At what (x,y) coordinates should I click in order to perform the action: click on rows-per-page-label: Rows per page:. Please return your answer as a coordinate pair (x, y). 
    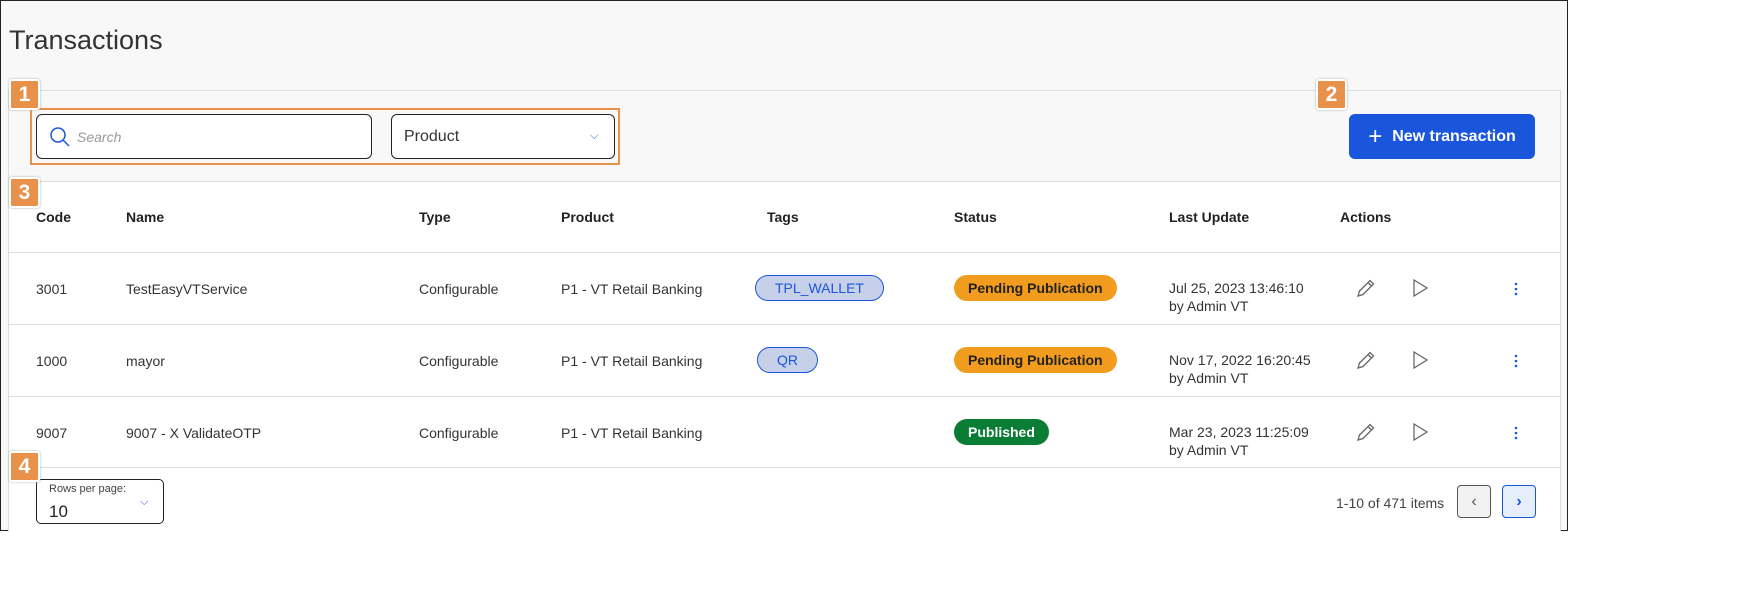
    Looking at the image, I should click on (88, 489).